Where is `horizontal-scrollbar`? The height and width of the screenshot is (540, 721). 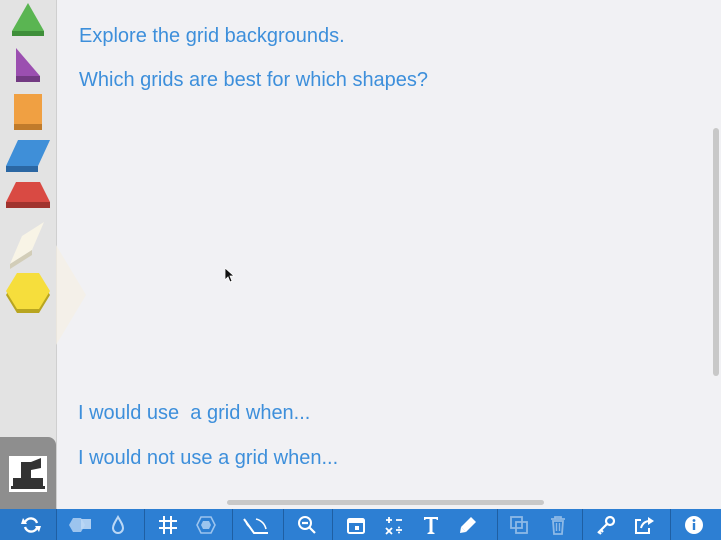 horizontal-scrollbar is located at coordinates (385, 502).